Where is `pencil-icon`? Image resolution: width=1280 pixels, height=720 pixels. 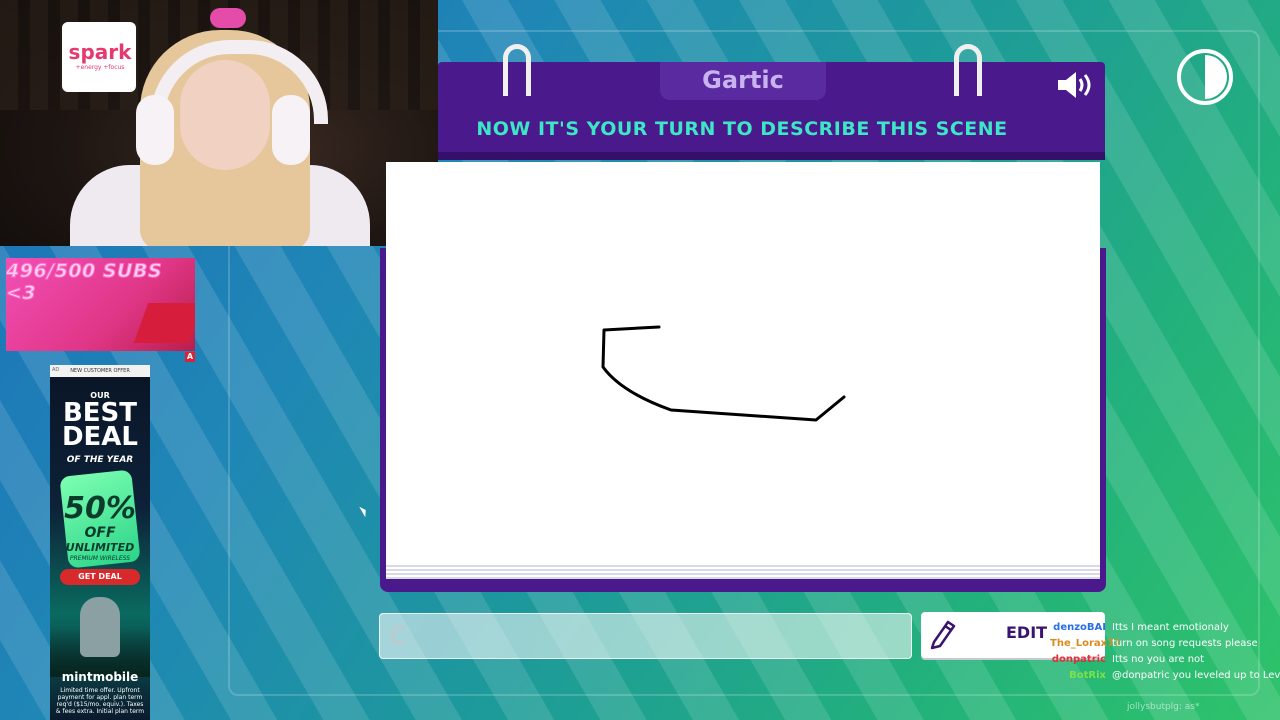 pencil-icon is located at coordinates (943, 635).